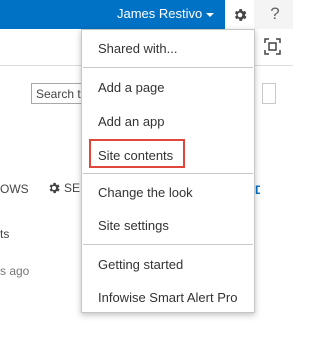 The width and height of the screenshot is (320, 342). I want to click on content-timestamp-partial: s ago, so click(15, 271).